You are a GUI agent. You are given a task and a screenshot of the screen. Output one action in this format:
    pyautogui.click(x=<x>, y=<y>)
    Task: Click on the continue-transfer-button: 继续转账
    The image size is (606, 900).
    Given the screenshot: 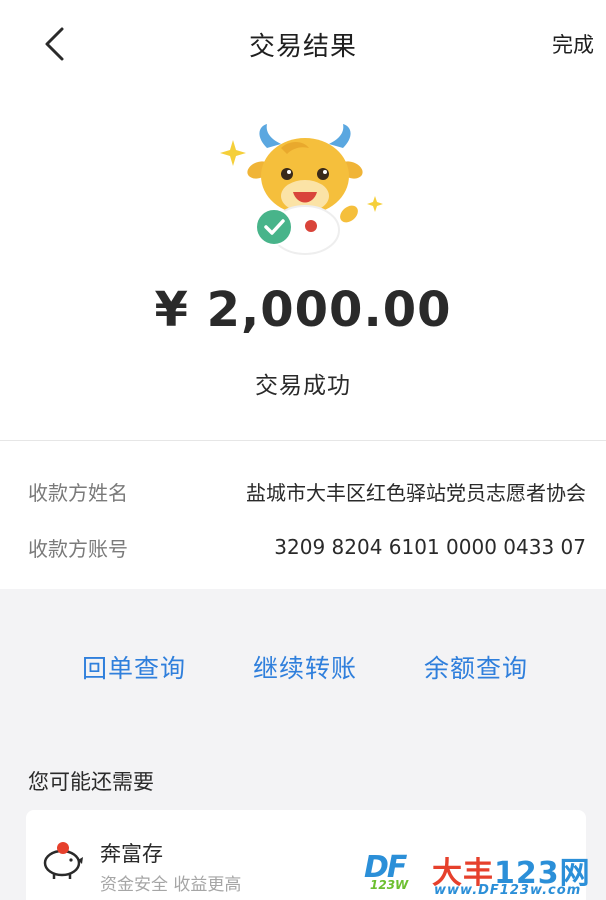 What is the action you would take?
    pyautogui.click(x=305, y=667)
    